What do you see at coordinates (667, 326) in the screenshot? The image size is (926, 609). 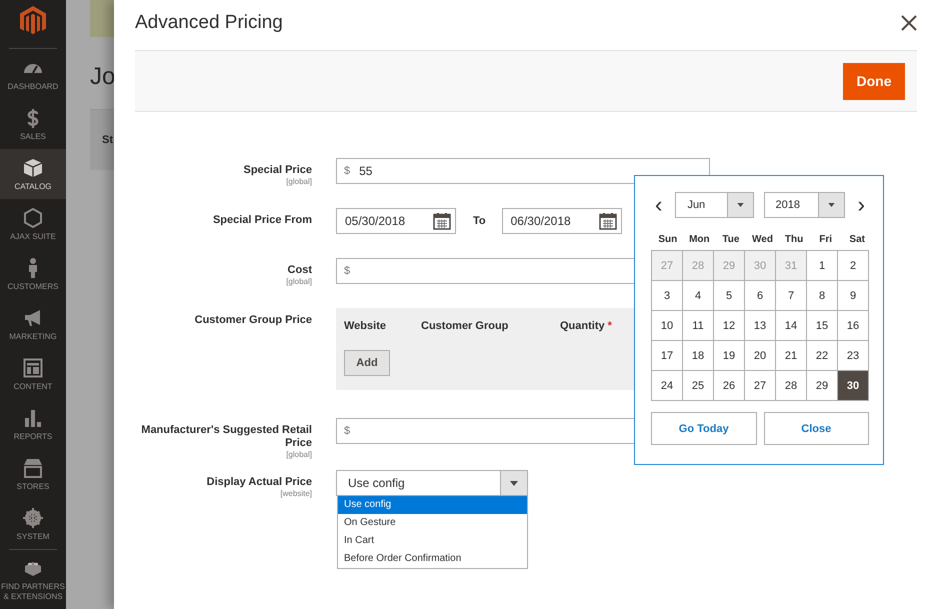 I see `calendar-day: 10` at bounding box center [667, 326].